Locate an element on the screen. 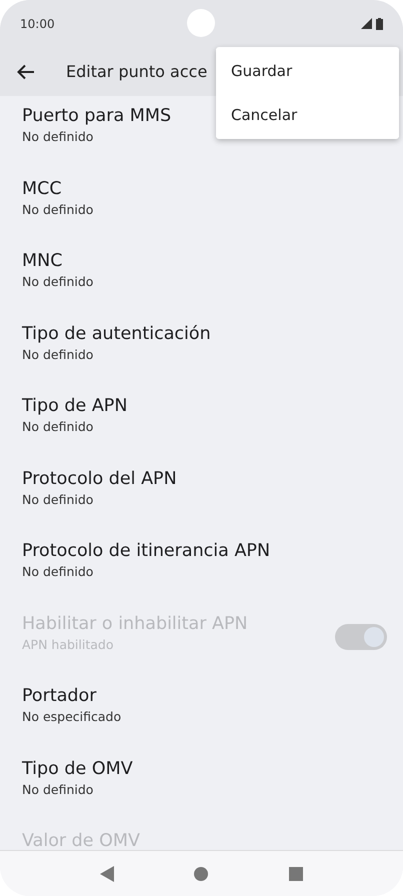 The height and width of the screenshot is (896, 403). setting-summary: No especificado is located at coordinates (72, 716).